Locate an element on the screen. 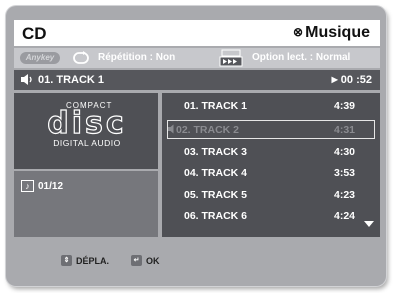  repeat-setting: Répétition : Non is located at coordinates (136, 57).